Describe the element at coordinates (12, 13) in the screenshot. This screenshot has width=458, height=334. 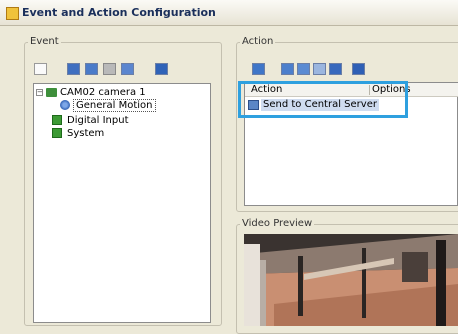
I see `app-icon` at that location.